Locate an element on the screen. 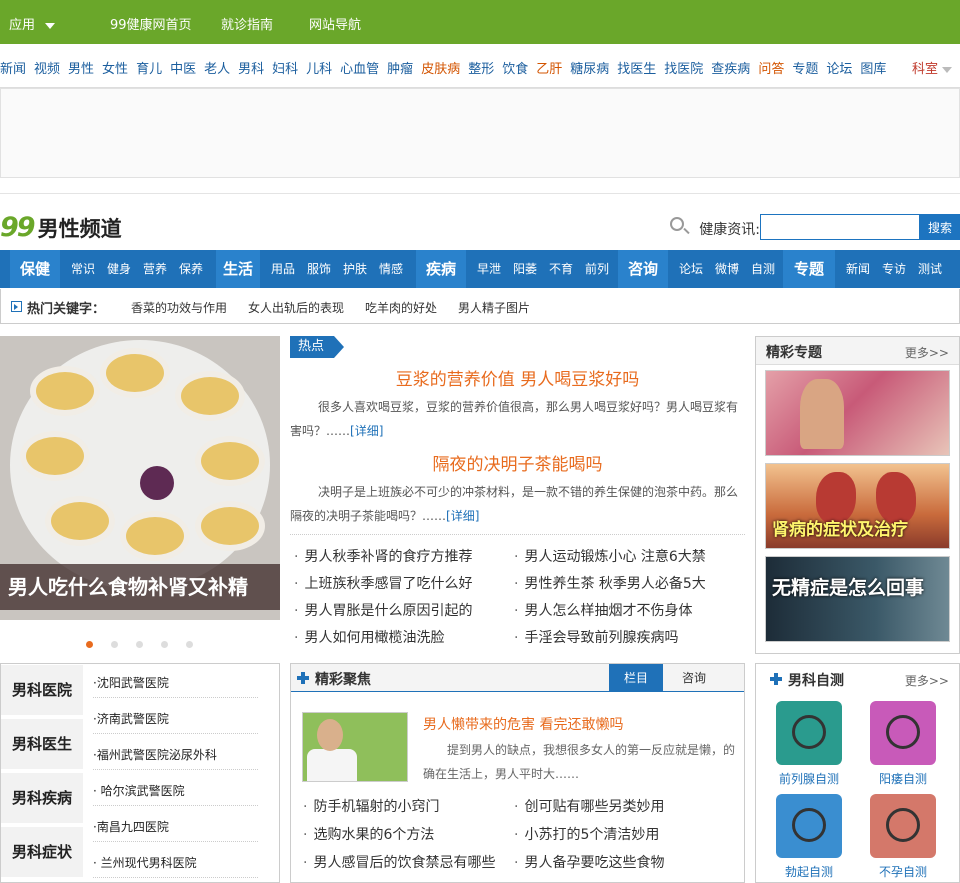  link-guide: 就诊指南 is located at coordinates (247, 23).